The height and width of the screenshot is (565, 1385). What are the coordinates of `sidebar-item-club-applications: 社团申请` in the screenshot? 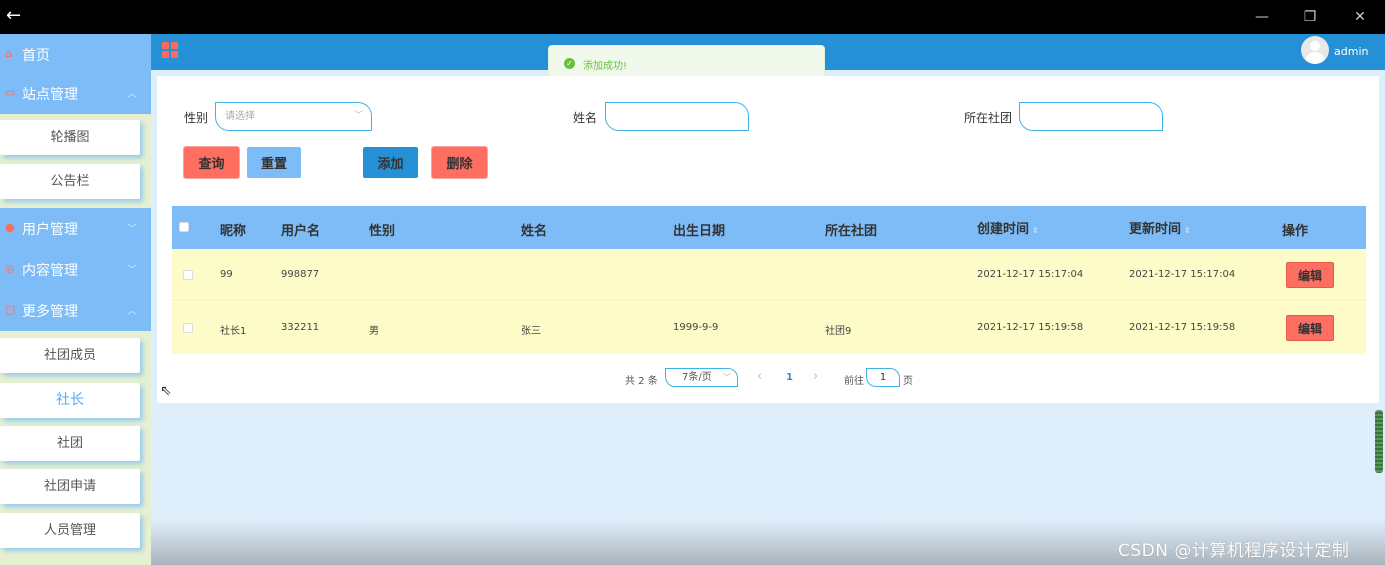 It's located at (70, 486).